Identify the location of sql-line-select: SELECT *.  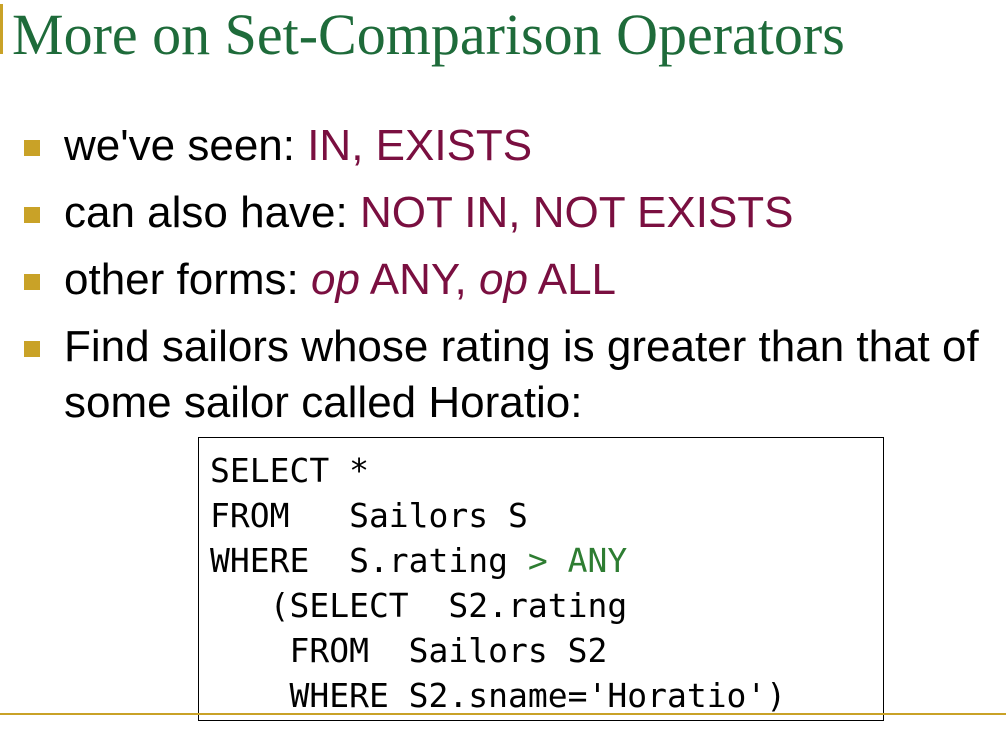
(289, 470).